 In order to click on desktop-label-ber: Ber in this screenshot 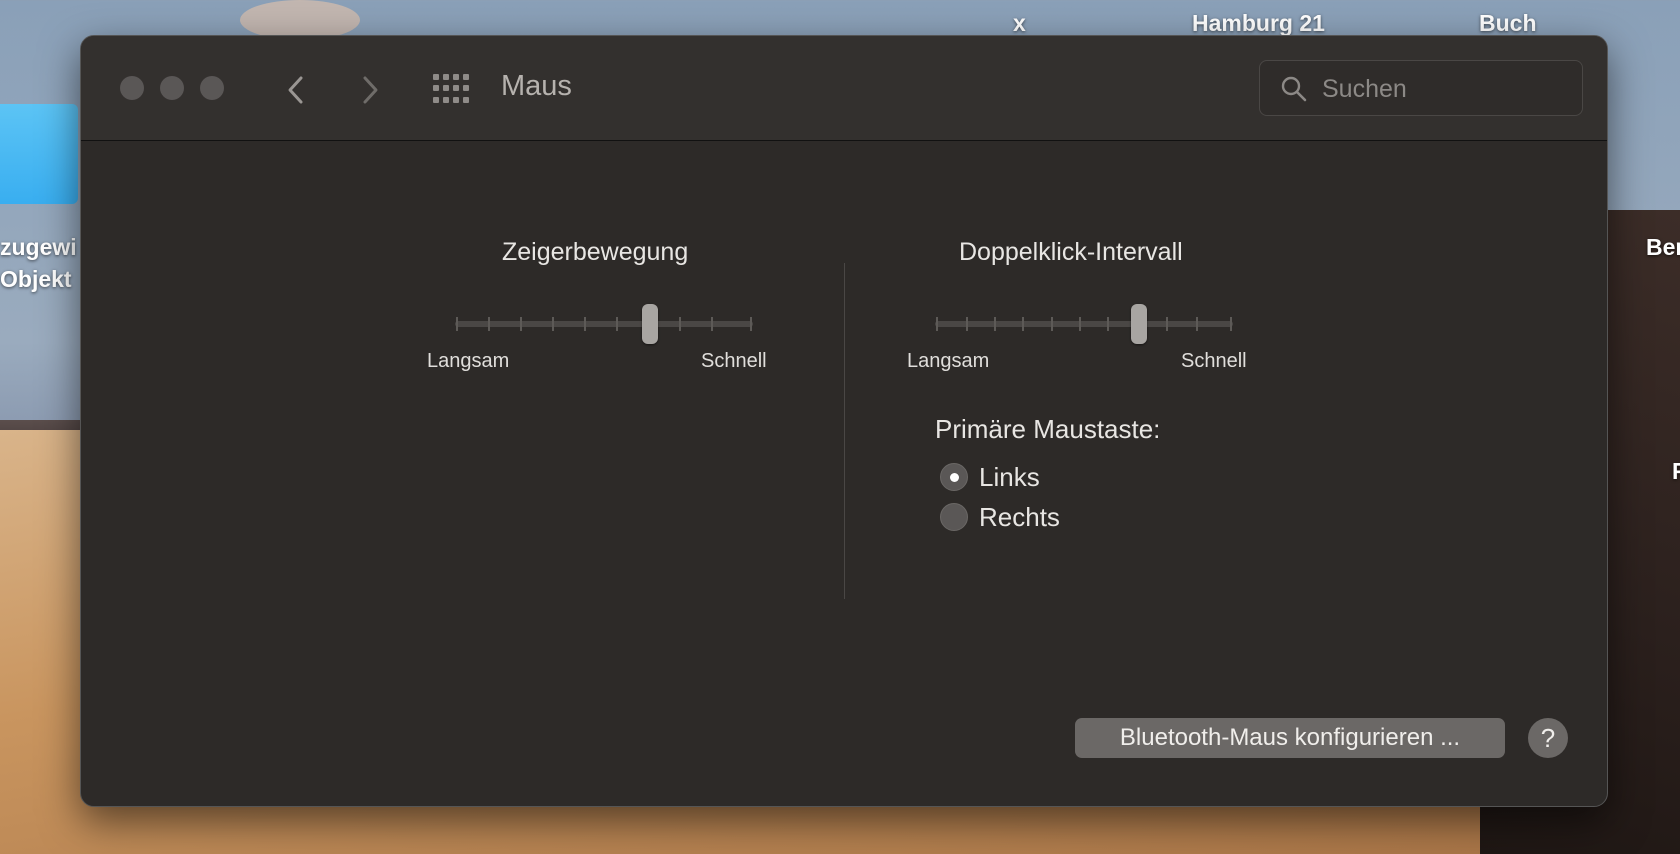, I will do `click(1663, 247)`.